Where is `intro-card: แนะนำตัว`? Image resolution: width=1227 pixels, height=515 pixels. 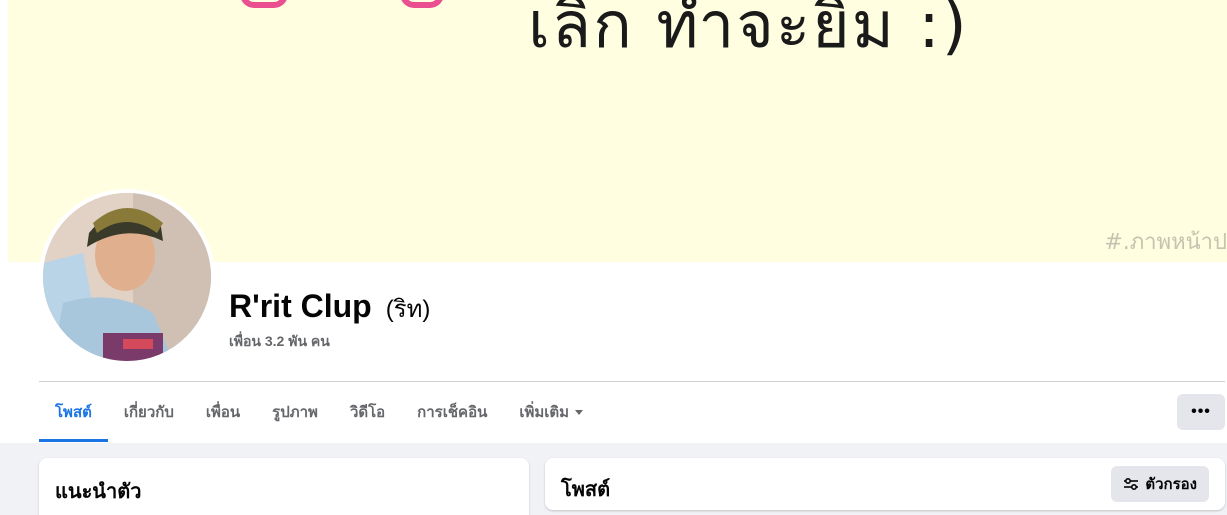
intro-card: แนะนำตัว is located at coordinates (284, 486).